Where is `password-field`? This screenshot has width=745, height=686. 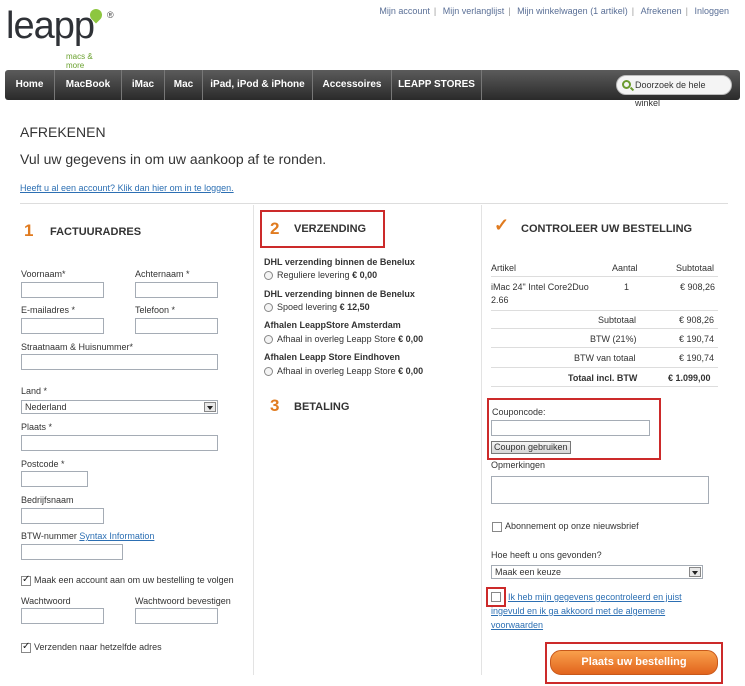 password-field is located at coordinates (62, 616).